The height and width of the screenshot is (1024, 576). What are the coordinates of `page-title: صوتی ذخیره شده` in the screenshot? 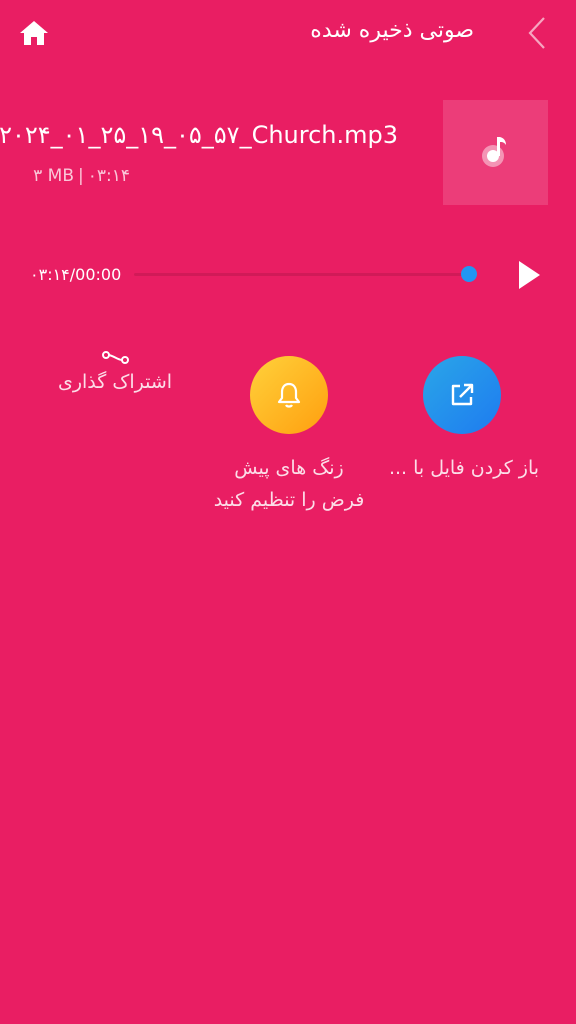 It's located at (392, 30).